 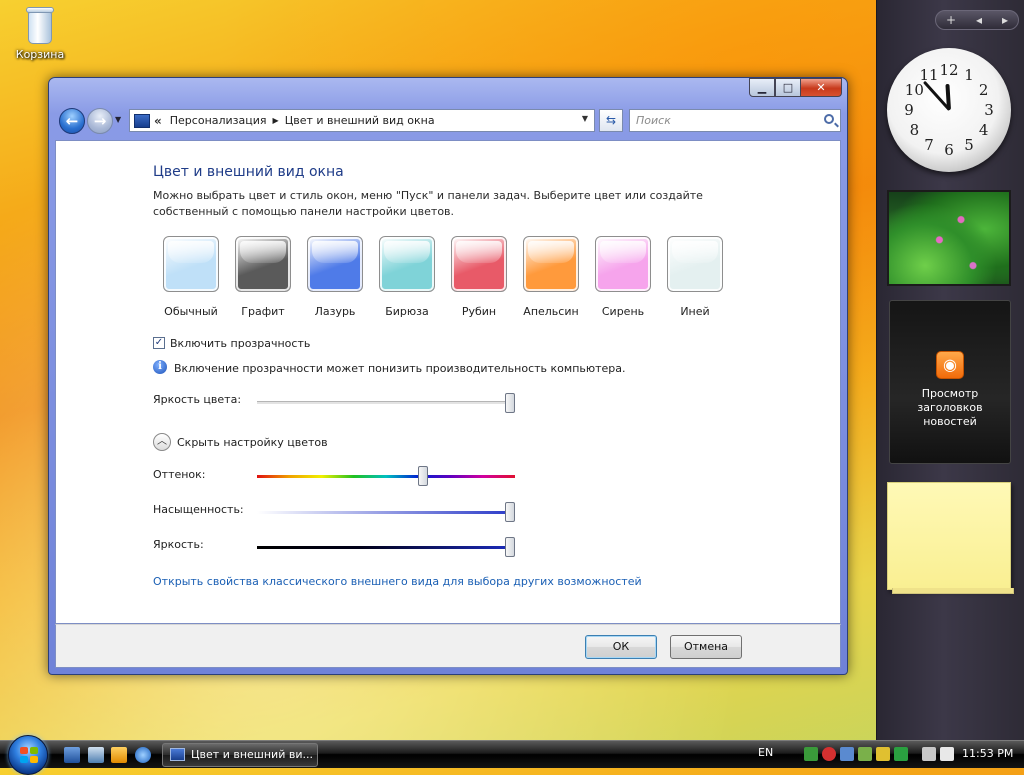 I want to click on search-input: Поиск, so click(x=735, y=120).